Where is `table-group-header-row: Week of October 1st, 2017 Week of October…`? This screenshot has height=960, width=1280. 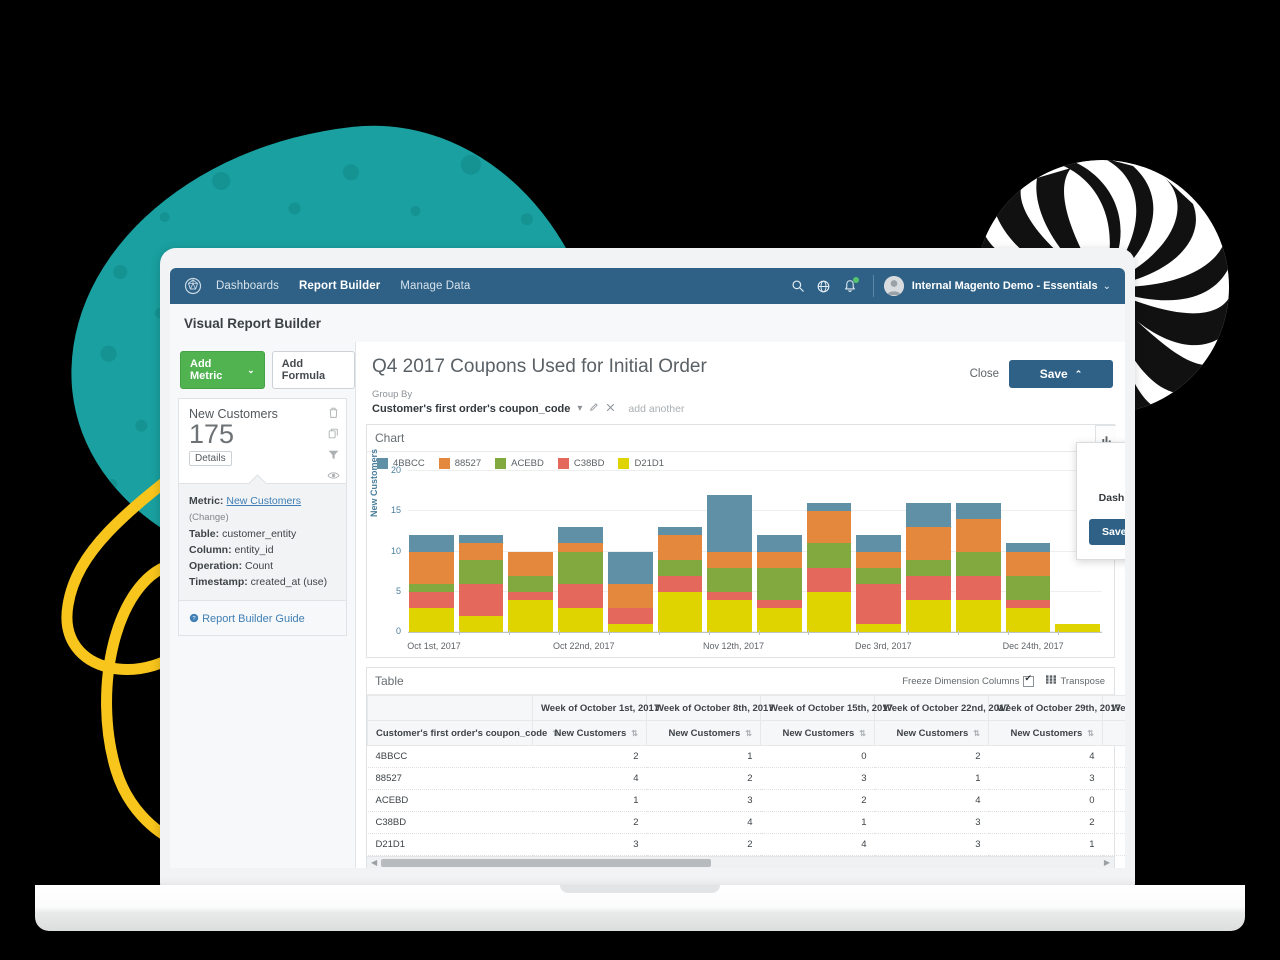 table-group-header-row: Week of October 1st, 2017 Week of October… is located at coordinates (746, 708).